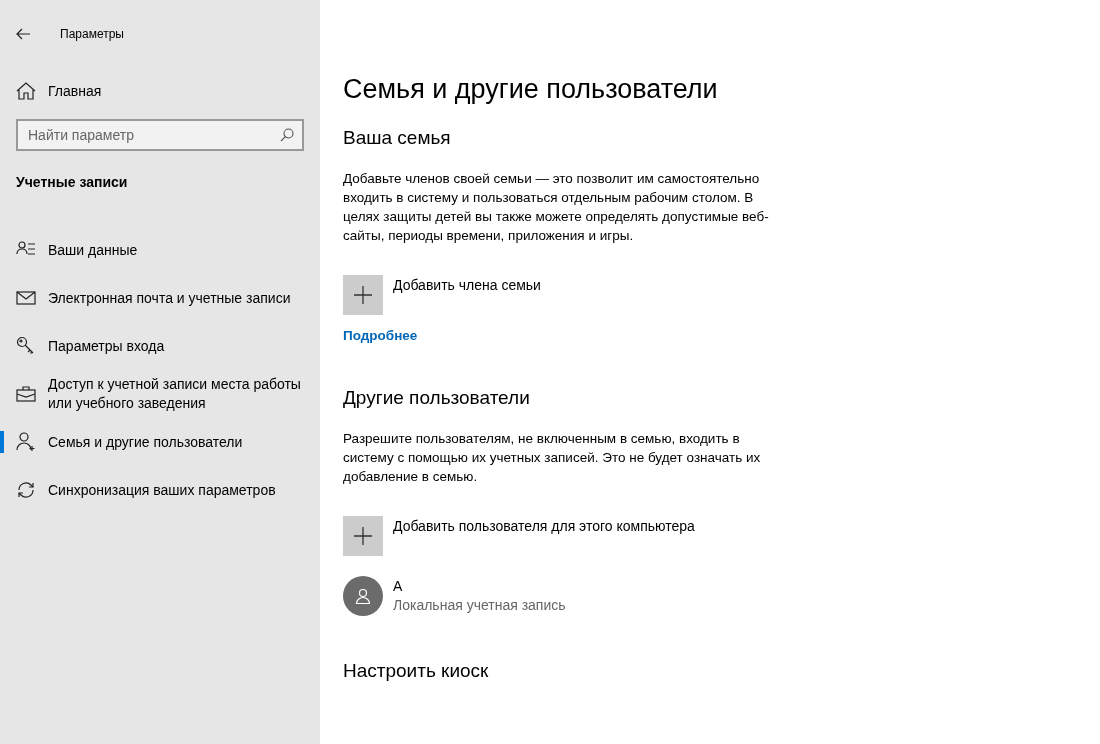 This screenshot has width=1100, height=744. Describe the element at coordinates (26, 298) in the screenshot. I see `mail-icon` at that location.